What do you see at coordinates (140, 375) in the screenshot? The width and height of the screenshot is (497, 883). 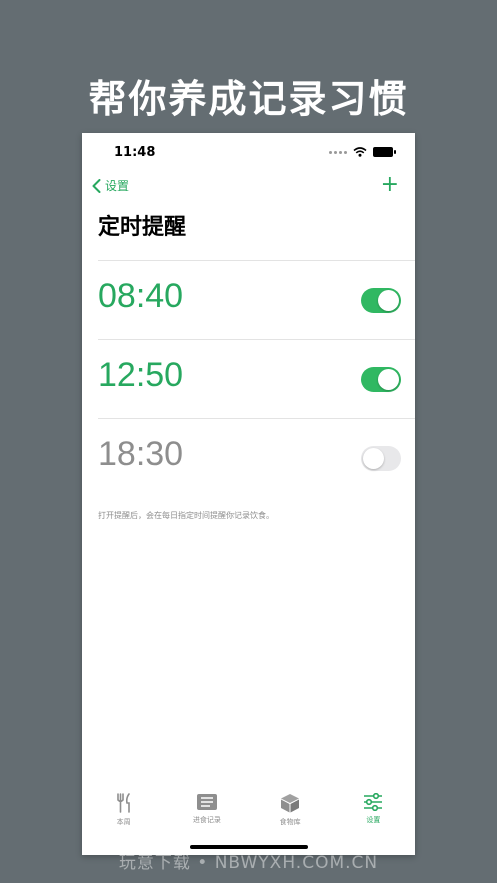 I see `reminder-time: 12:50` at bounding box center [140, 375].